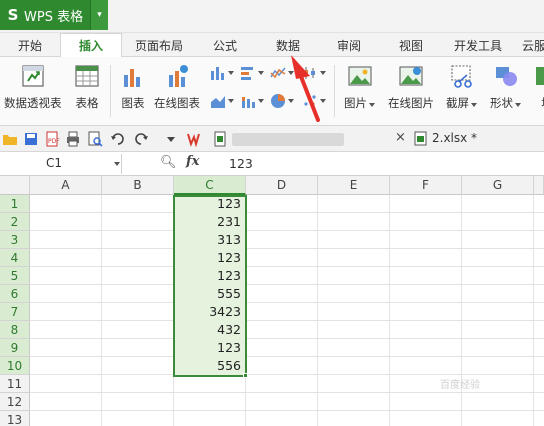  What do you see at coordinates (138, 185) in the screenshot?
I see `column-header-b: B` at bounding box center [138, 185].